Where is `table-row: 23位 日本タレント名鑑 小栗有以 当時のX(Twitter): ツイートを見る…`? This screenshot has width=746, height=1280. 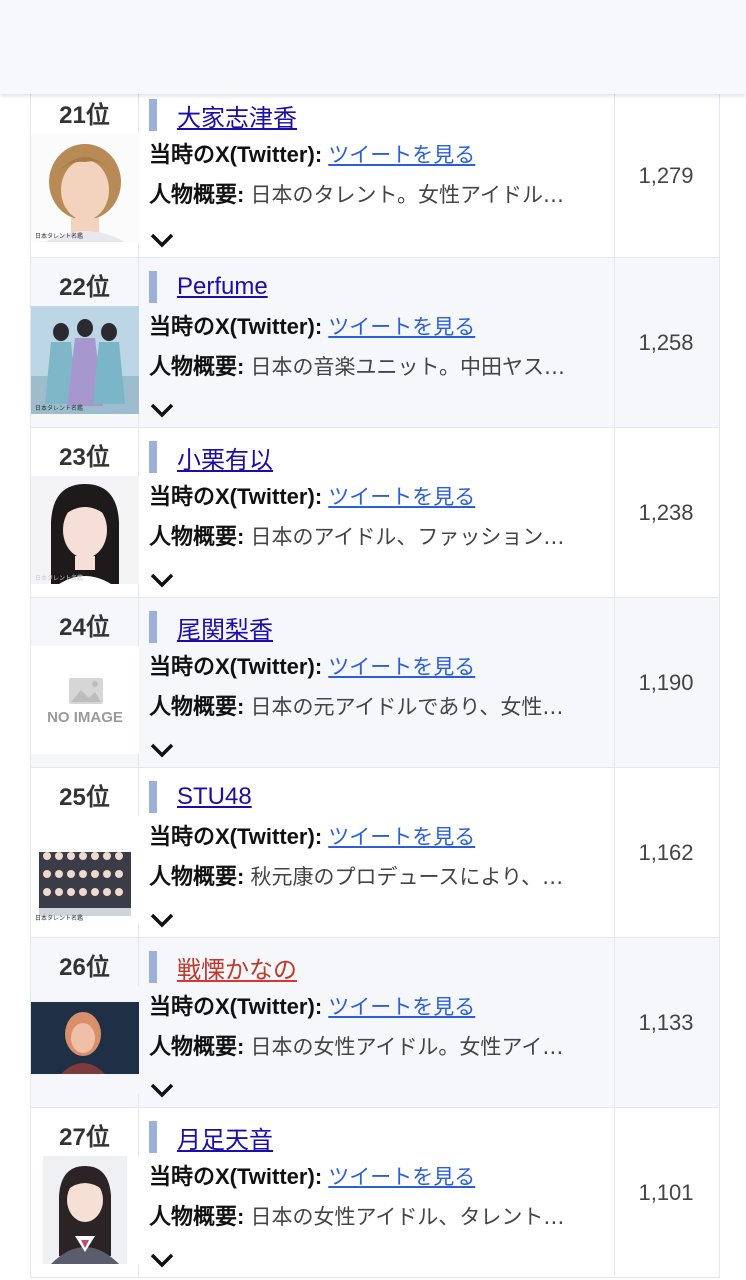
table-row: 23位 日本タレント名鑑 小栗有以 当時のX(Twitter): ツイートを見る… is located at coordinates (374, 513).